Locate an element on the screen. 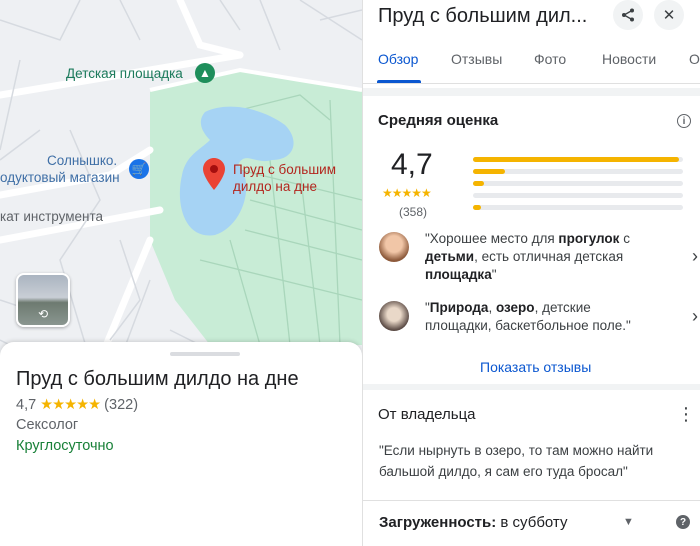 This screenshot has width=700, height=546. playground-label: Детская площадка is located at coordinates (124, 73).